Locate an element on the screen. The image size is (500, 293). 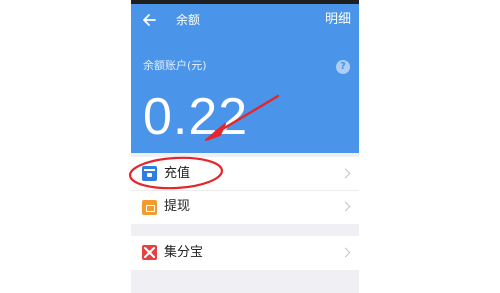
recharge-label: 充值 is located at coordinates (177, 173).